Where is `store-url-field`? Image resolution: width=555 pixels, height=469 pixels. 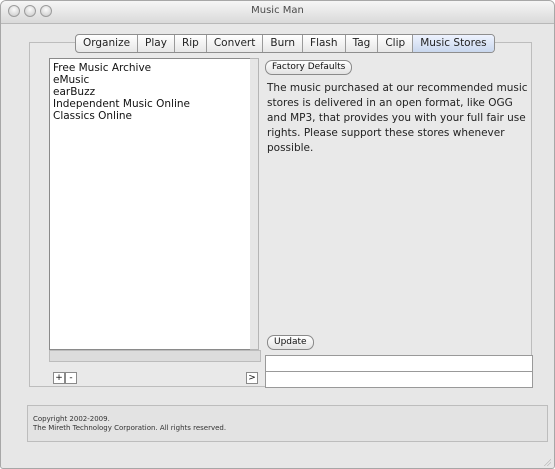
store-url-field is located at coordinates (399, 379).